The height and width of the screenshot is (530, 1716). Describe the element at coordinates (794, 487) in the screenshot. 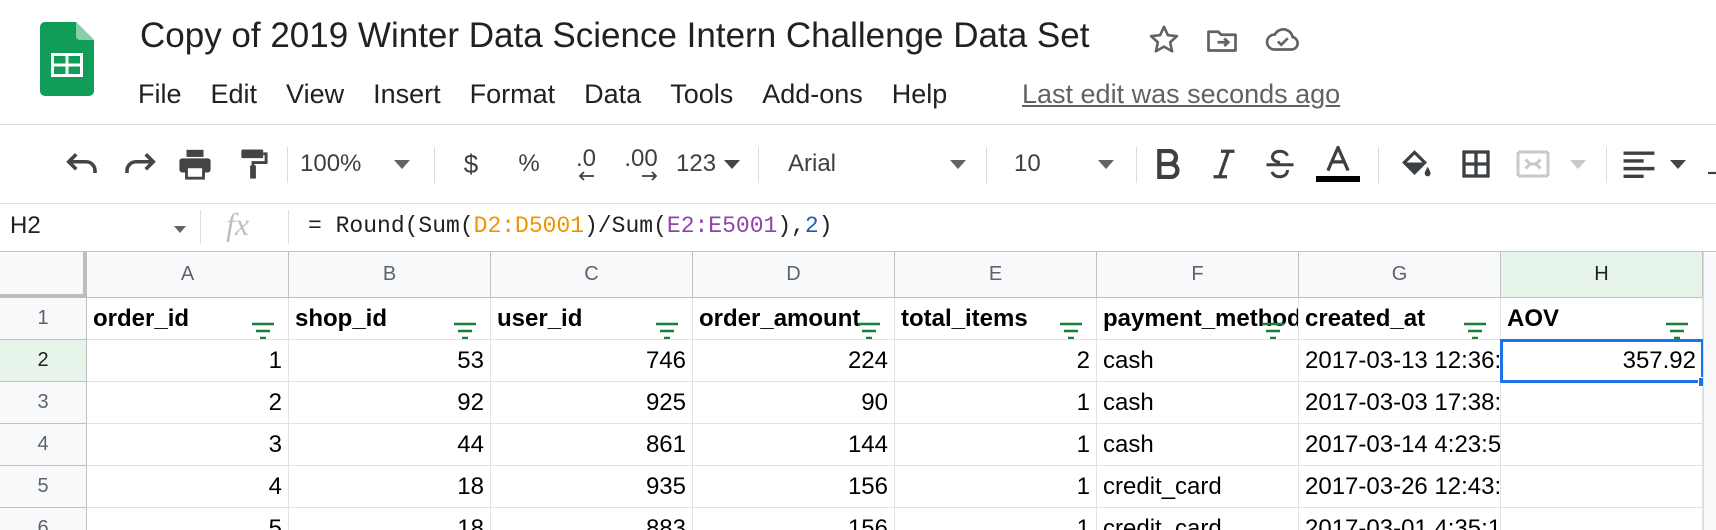

I see `cell-d5: 156` at that location.